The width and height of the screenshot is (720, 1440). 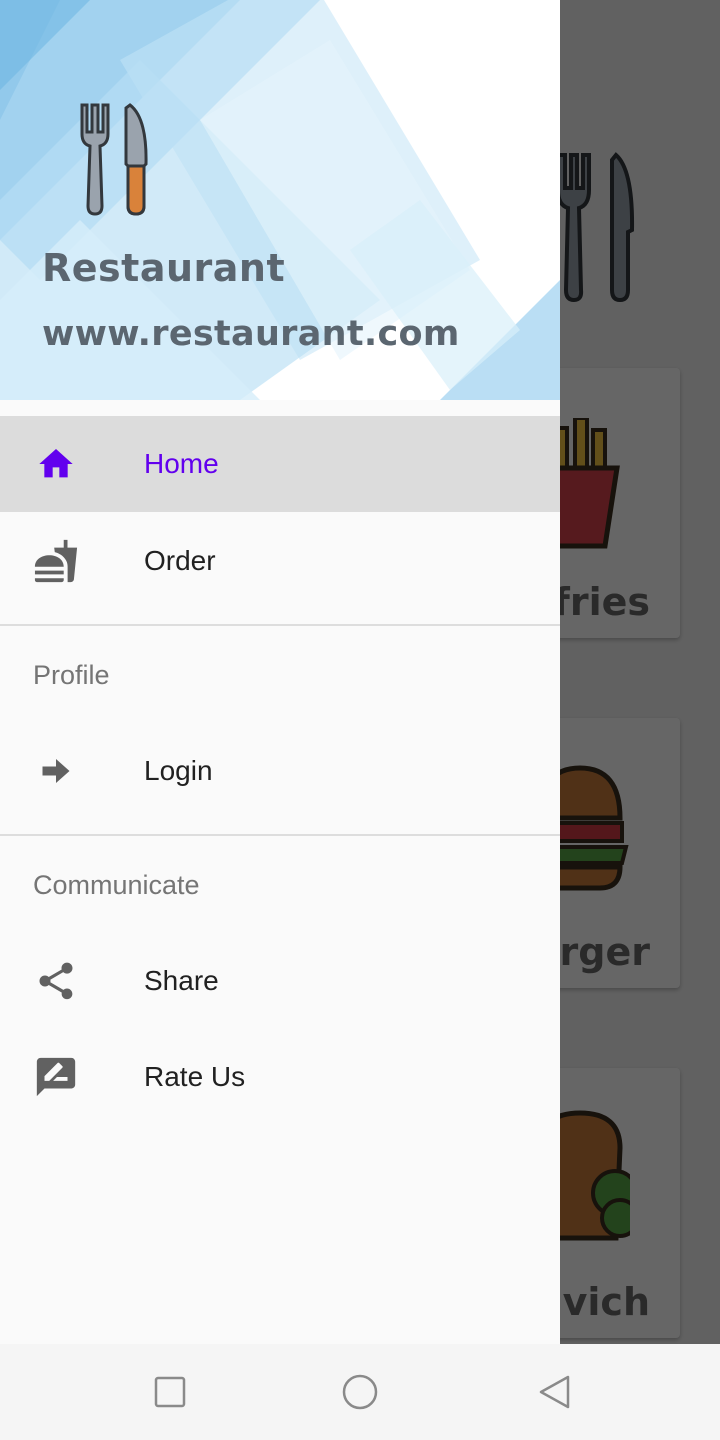 What do you see at coordinates (56, 981) in the screenshot?
I see `share-icon` at bounding box center [56, 981].